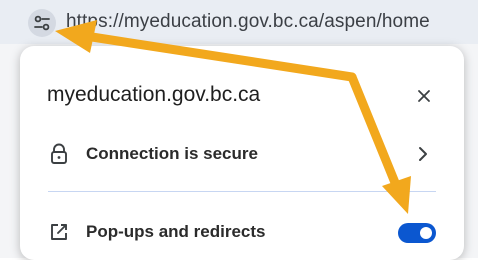 This screenshot has height=260, width=478. Describe the element at coordinates (242, 191) in the screenshot. I see `section-divider` at that location.